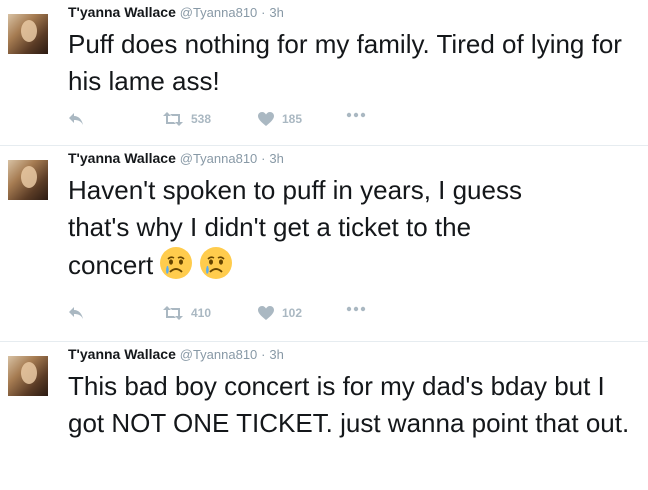  I want to click on tweet-text-word: concert, so click(111, 265).